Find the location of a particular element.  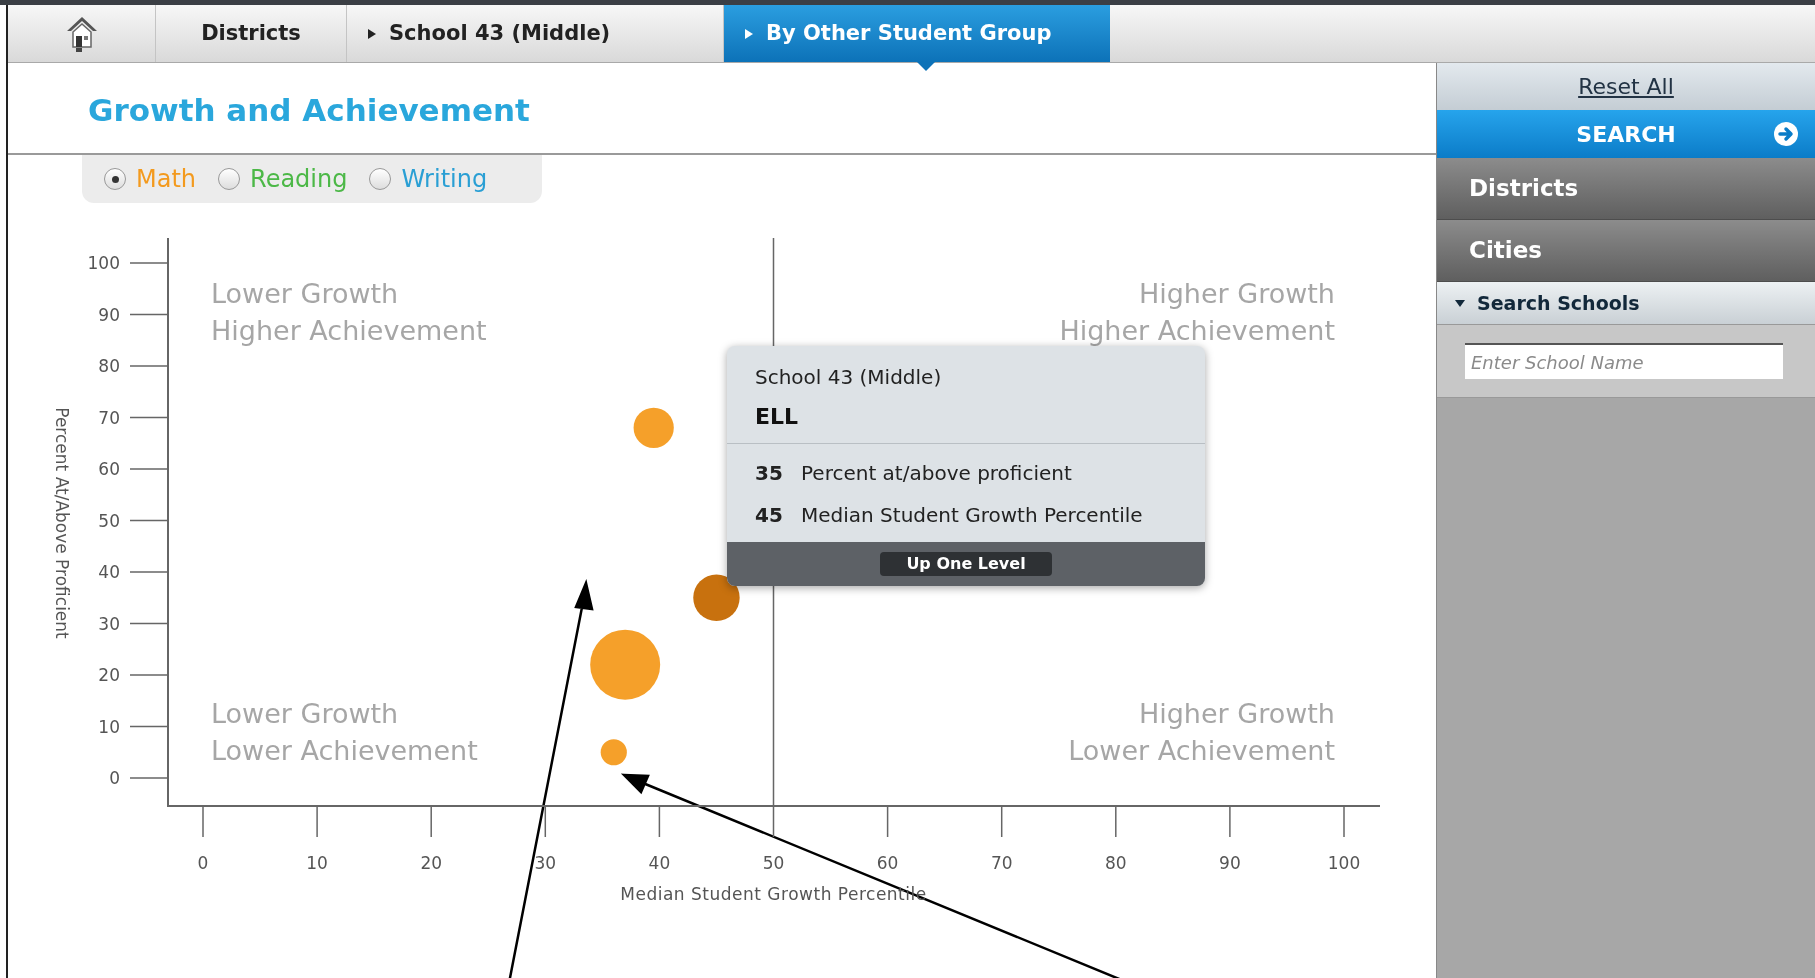

y-tick-label: 20 is located at coordinates (109, 675).